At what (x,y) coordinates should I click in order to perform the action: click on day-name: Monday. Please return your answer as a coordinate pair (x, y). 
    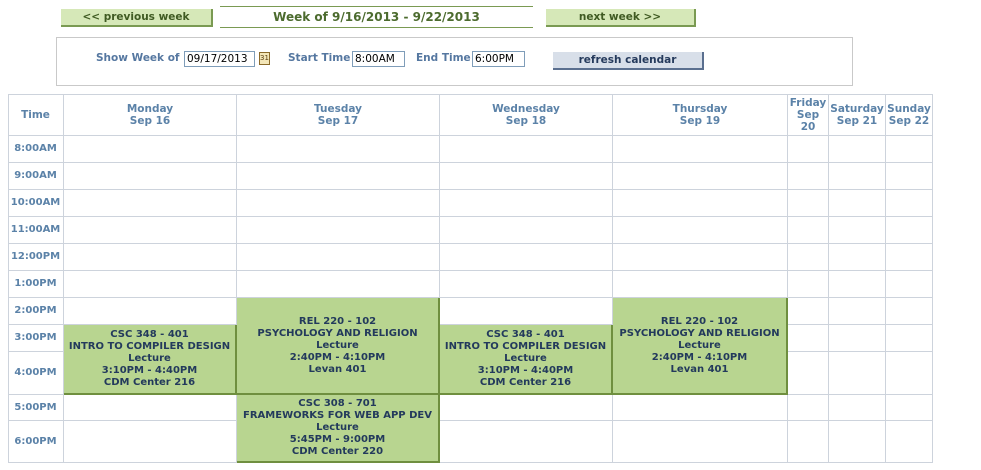
    Looking at the image, I should click on (150, 108).